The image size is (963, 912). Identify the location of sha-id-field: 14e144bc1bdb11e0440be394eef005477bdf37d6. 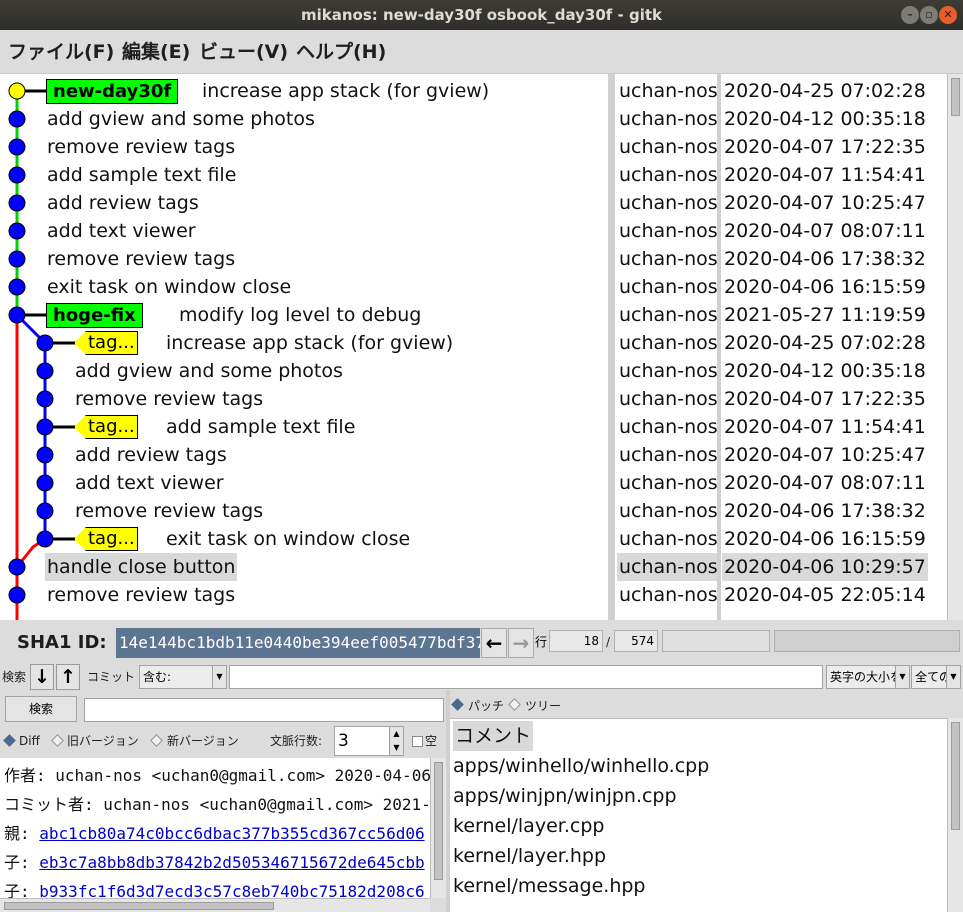
(298, 643).